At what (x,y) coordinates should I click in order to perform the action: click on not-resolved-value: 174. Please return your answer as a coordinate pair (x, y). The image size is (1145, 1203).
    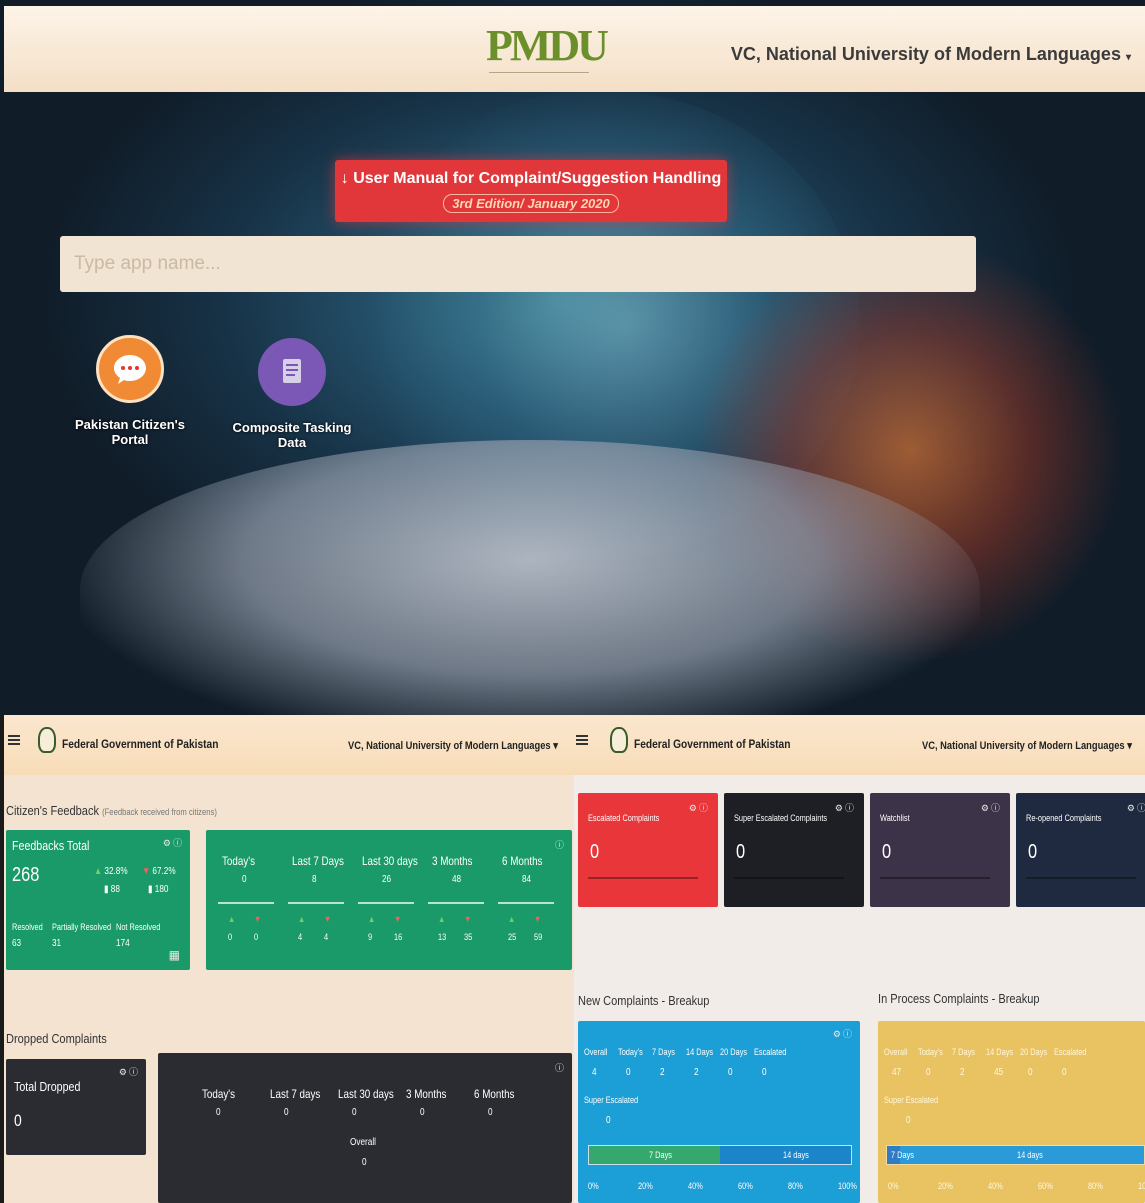
    Looking at the image, I should click on (123, 943).